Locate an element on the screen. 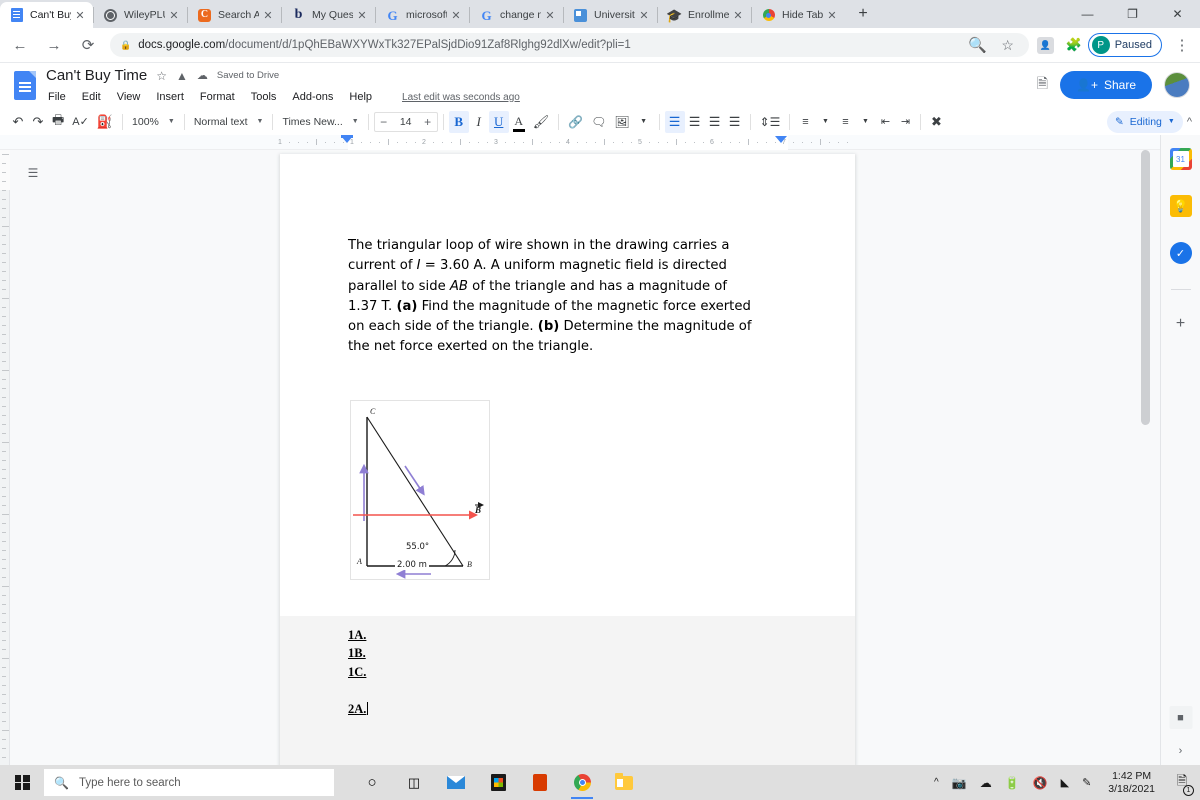  document-outline-icon: ☰ is located at coordinates (33, 173).